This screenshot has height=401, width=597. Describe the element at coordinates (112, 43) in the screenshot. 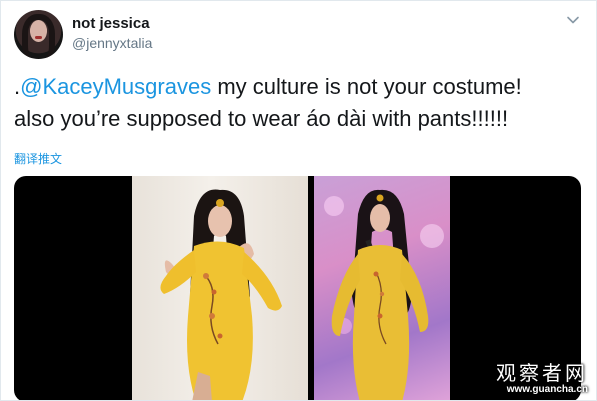

I see `user-handle: @jennyxtalia` at that location.